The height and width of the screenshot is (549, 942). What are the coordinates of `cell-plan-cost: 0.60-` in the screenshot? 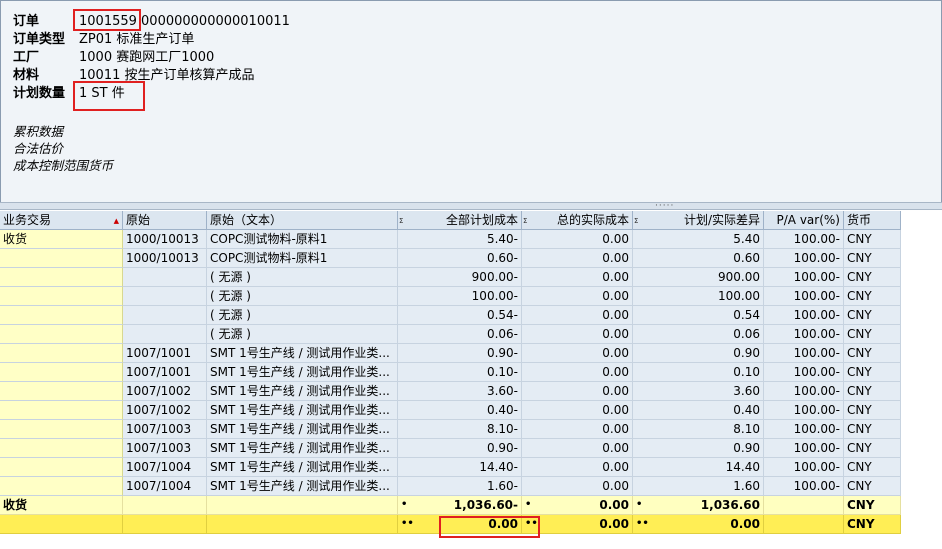 It's located at (460, 258).